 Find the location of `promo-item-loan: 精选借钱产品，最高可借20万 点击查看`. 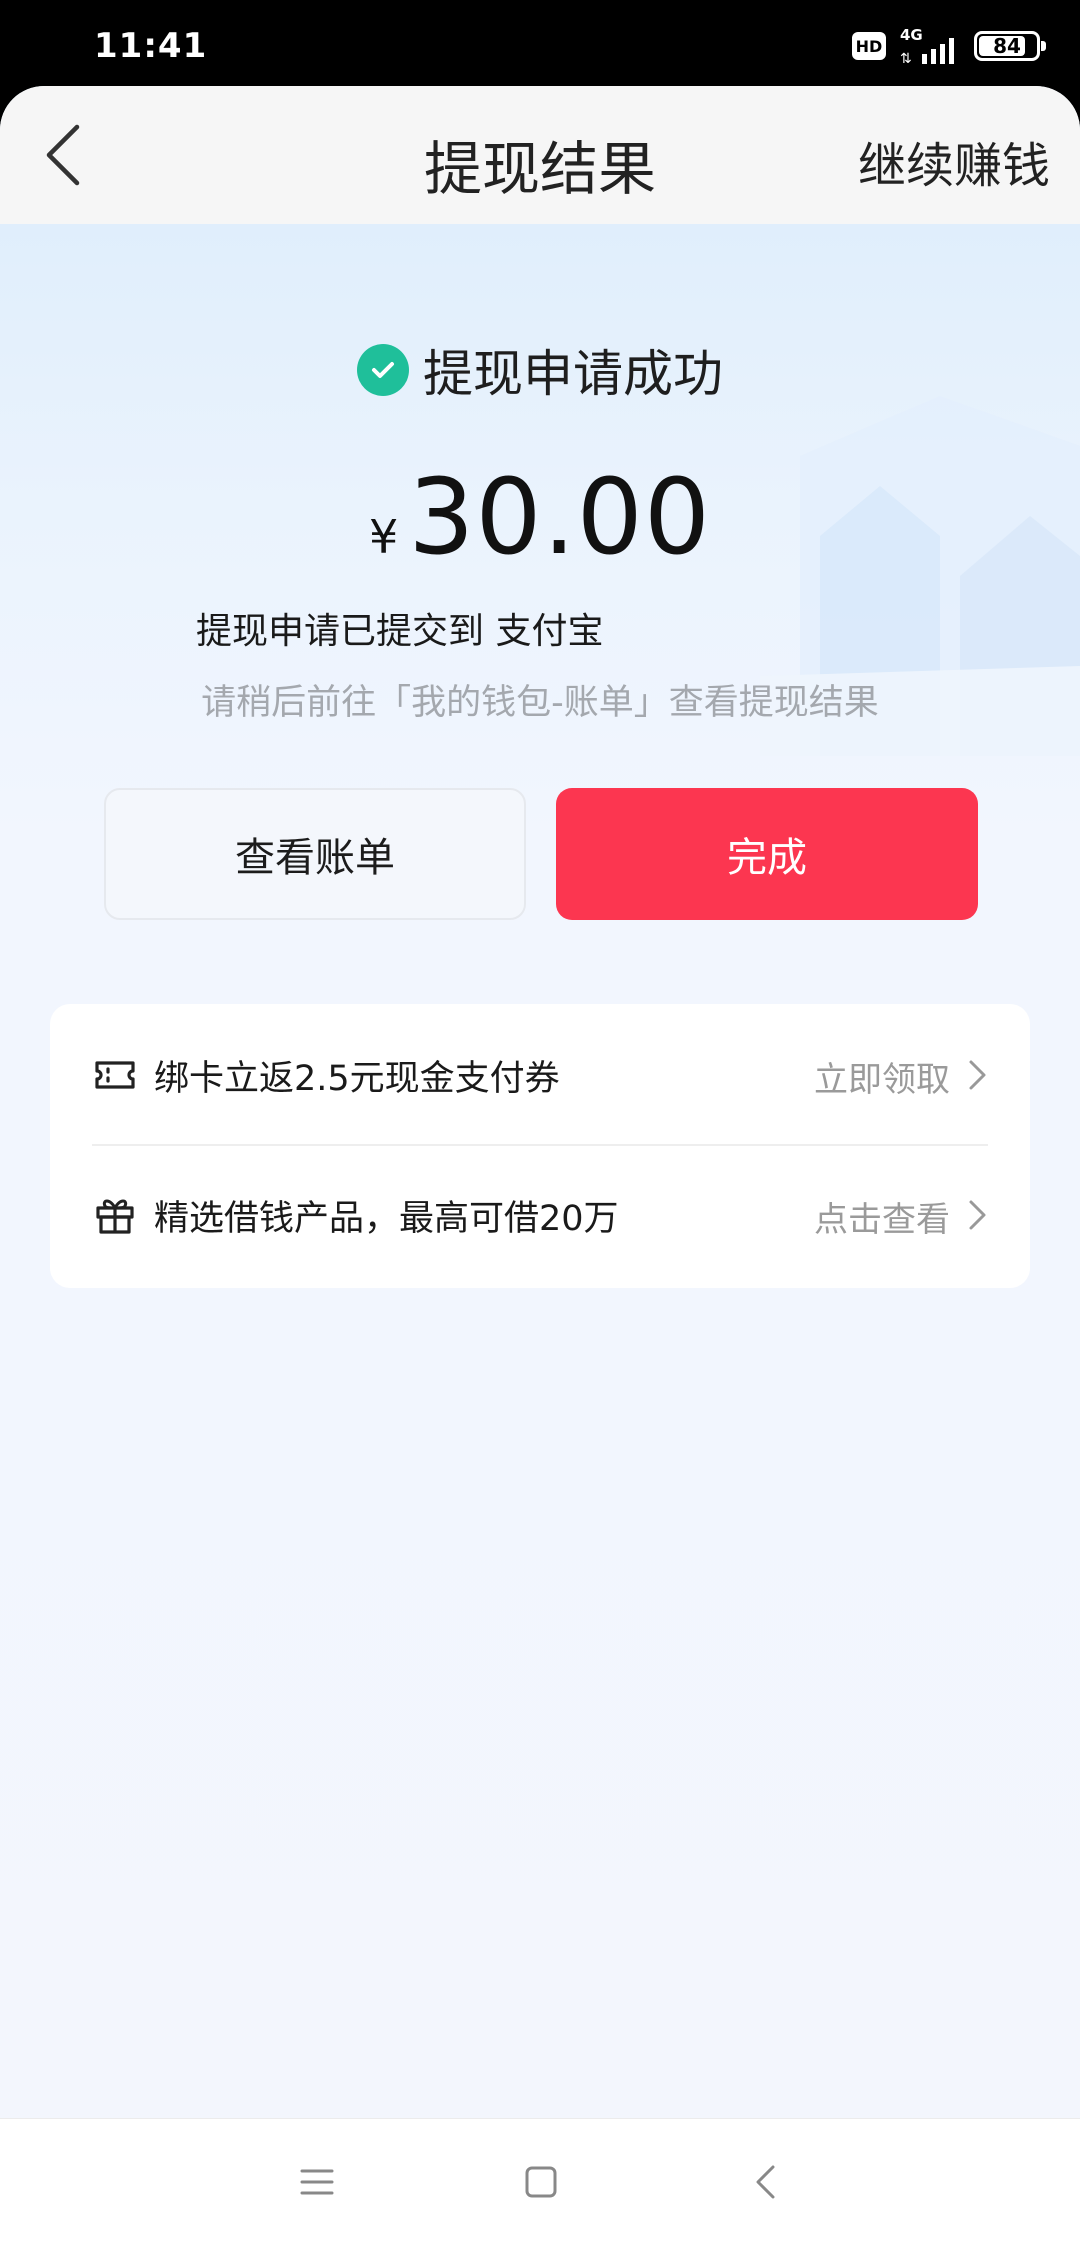

promo-item-loan: 精选借钱产品，最高可借20万 点击查看 is located at coordinates (540, 1214).